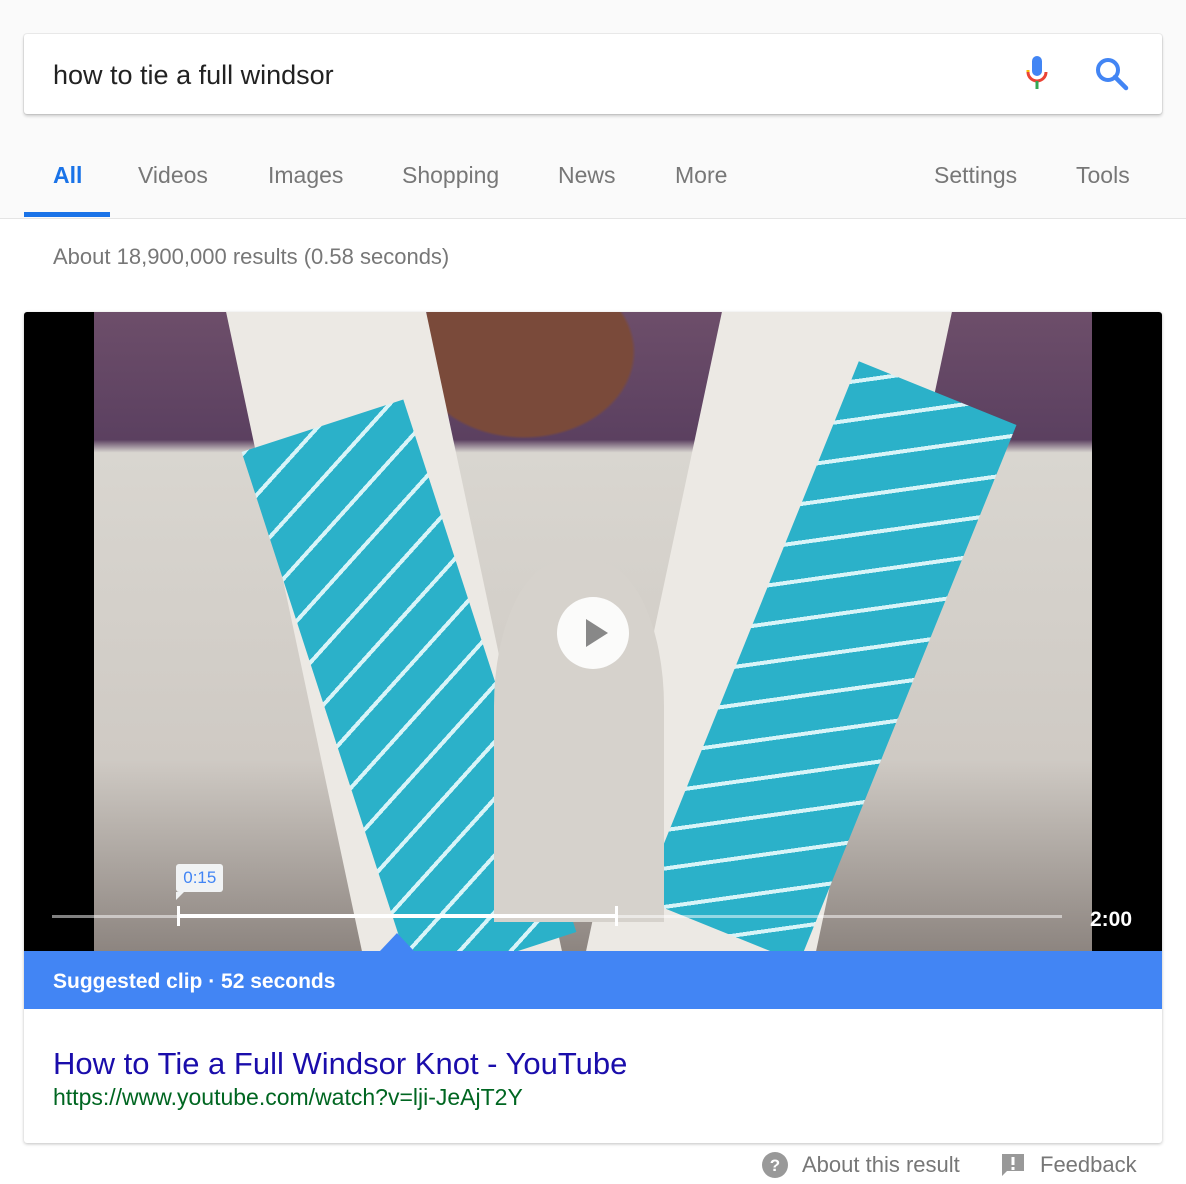  I want to click on video-duration: 2:00, so click(1111, 919).